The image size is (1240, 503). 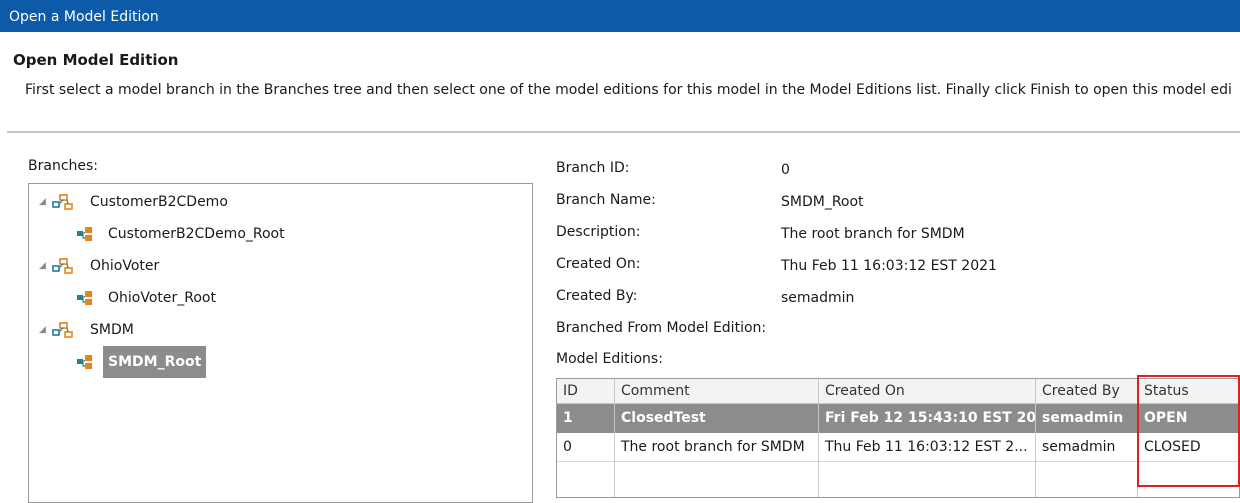 I want to click on status-column-highlight, so click(x=1188, y=431).